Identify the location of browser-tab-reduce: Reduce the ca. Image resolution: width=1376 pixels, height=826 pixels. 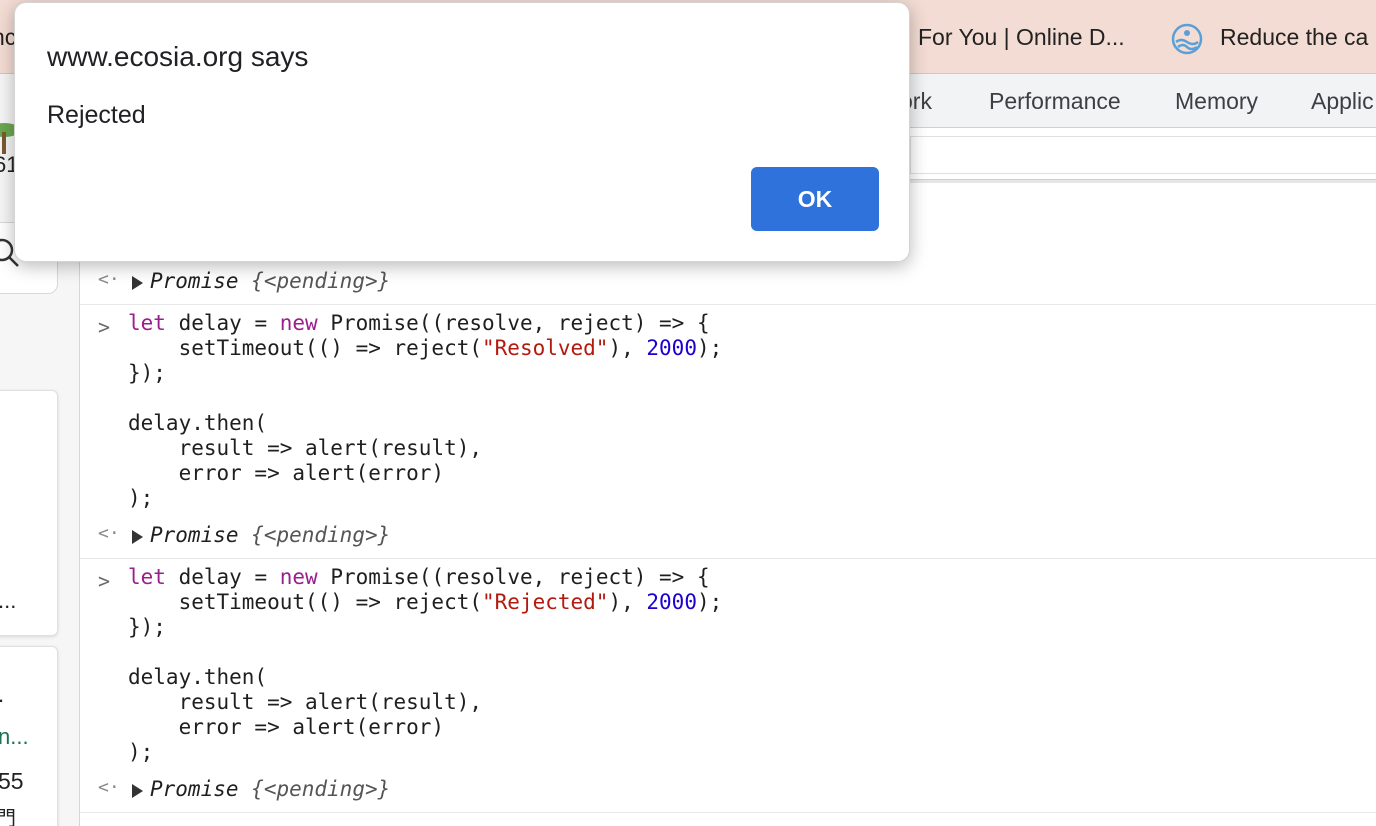
(1294, 37).